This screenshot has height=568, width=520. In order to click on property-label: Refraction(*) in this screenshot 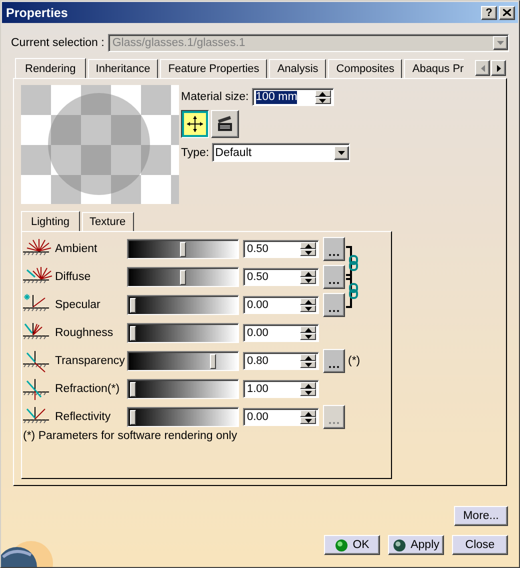, I will do `click(88, 389)`.